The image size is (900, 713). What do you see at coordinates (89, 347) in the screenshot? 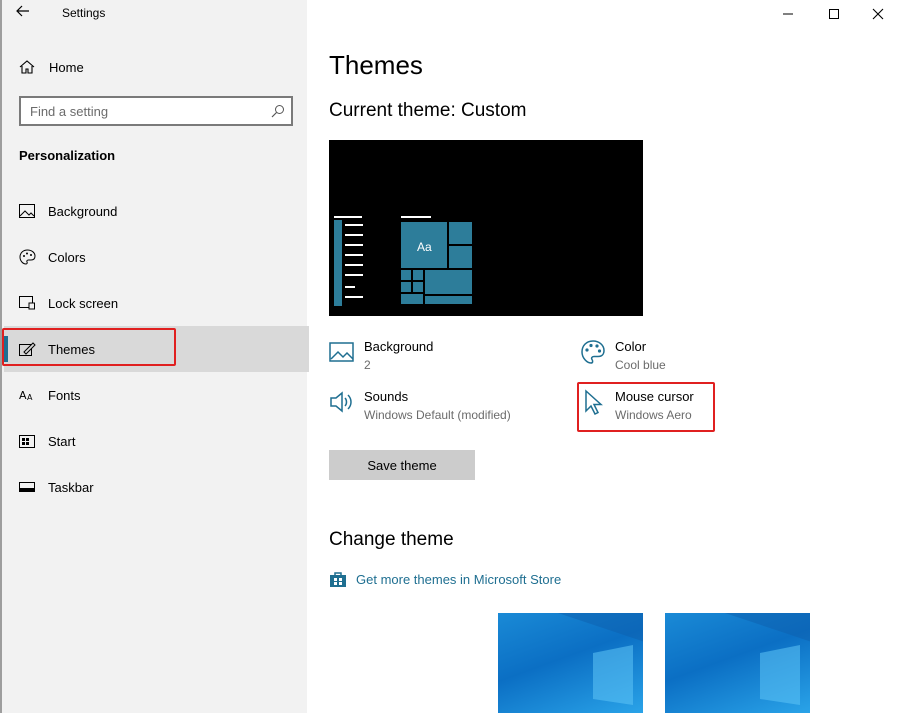
I see `highlight-box-themes` at bounding box center [89, 347].